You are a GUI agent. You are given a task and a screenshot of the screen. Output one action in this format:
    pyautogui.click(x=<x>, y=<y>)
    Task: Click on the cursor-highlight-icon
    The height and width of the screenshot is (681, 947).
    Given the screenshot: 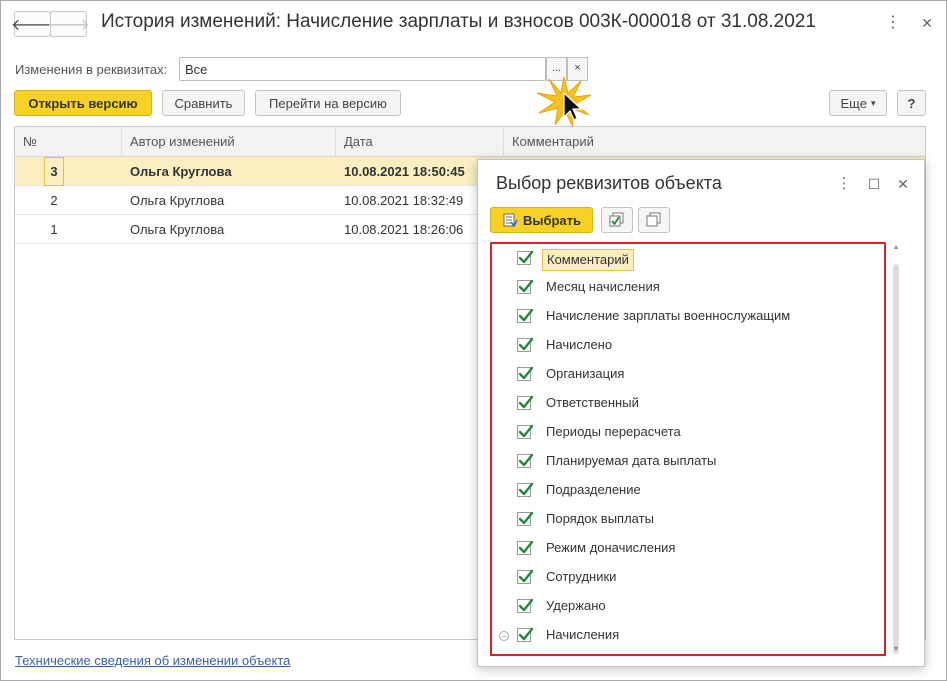 What is the action you would take?
    pyautogui.click(x=566, y=103)
    